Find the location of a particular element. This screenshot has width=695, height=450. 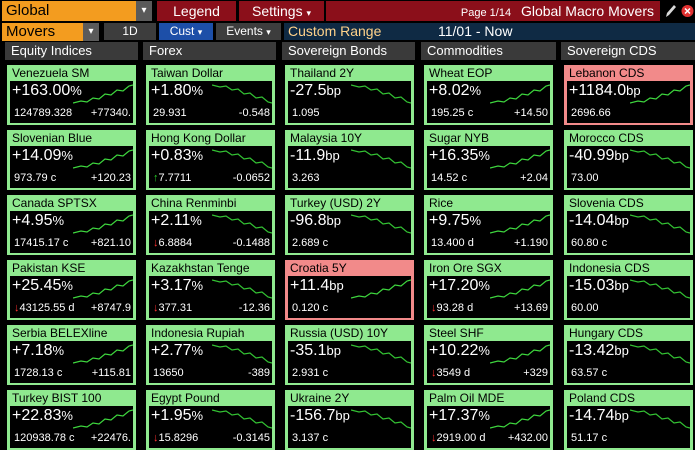

custom-range-label: Custom Range is located at coordinates (335, 31).